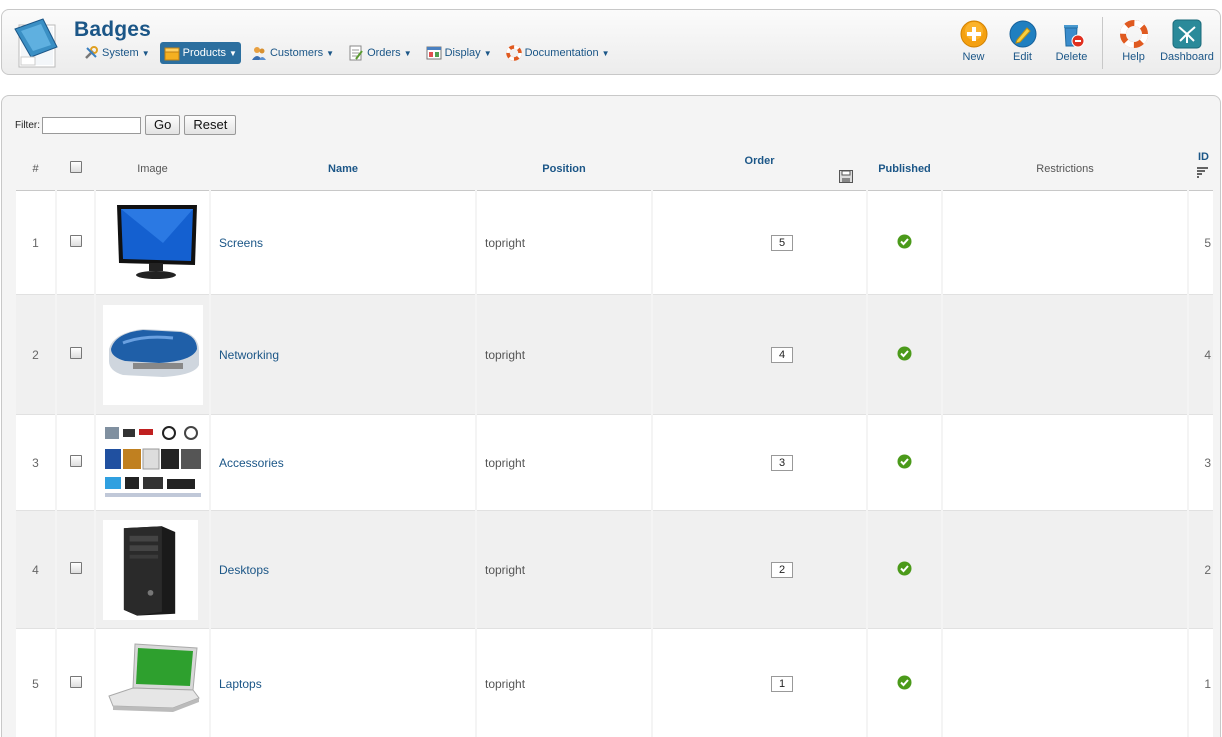  Describe the element at coordinates (380, 53) in the screenshot. I see `menu-orders: Orders ▼` at that location.